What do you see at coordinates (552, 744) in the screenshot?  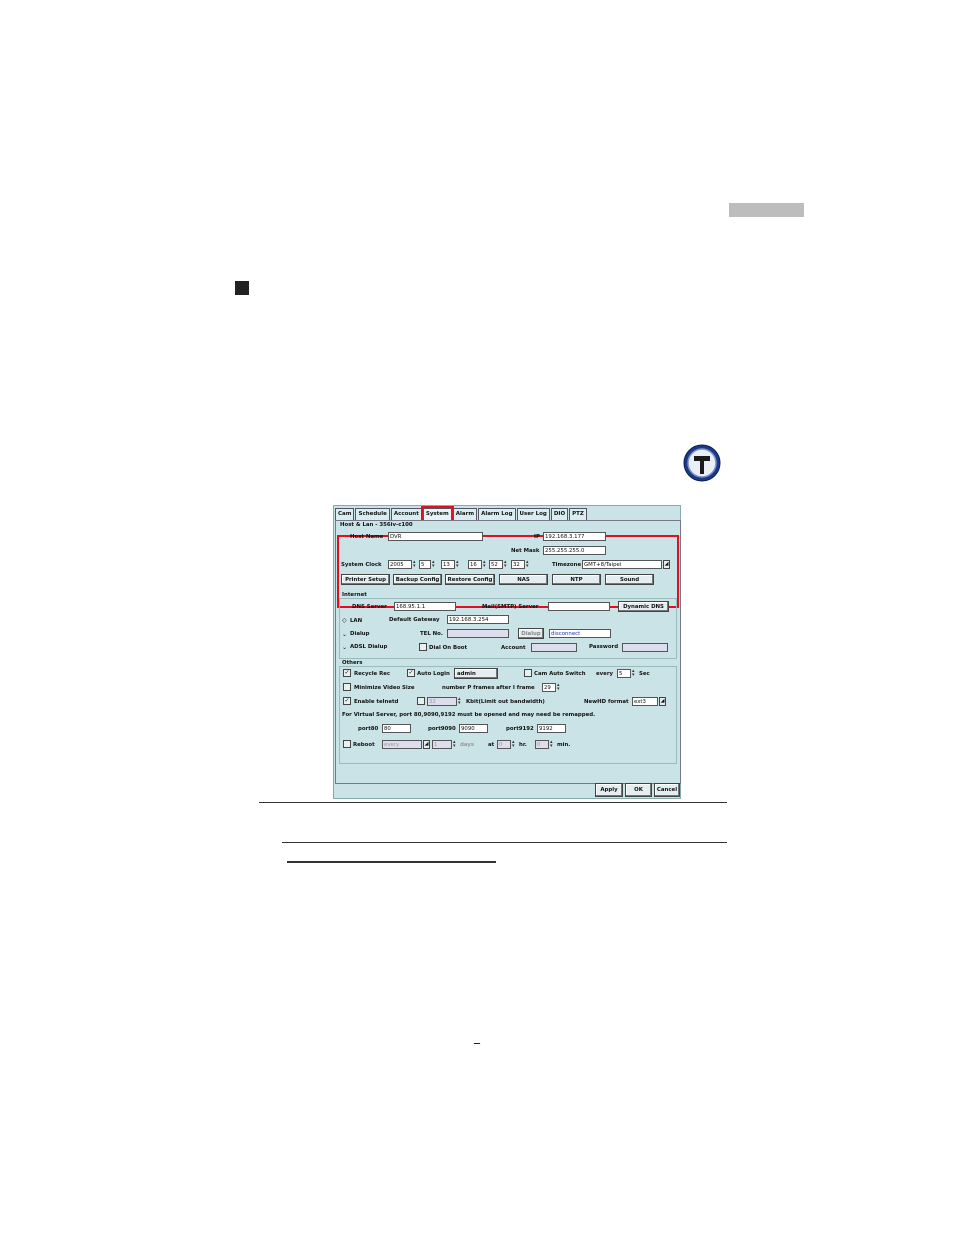 I see `reboot-min-spinner: ▴ ▾` at bounding box center [552, 744].